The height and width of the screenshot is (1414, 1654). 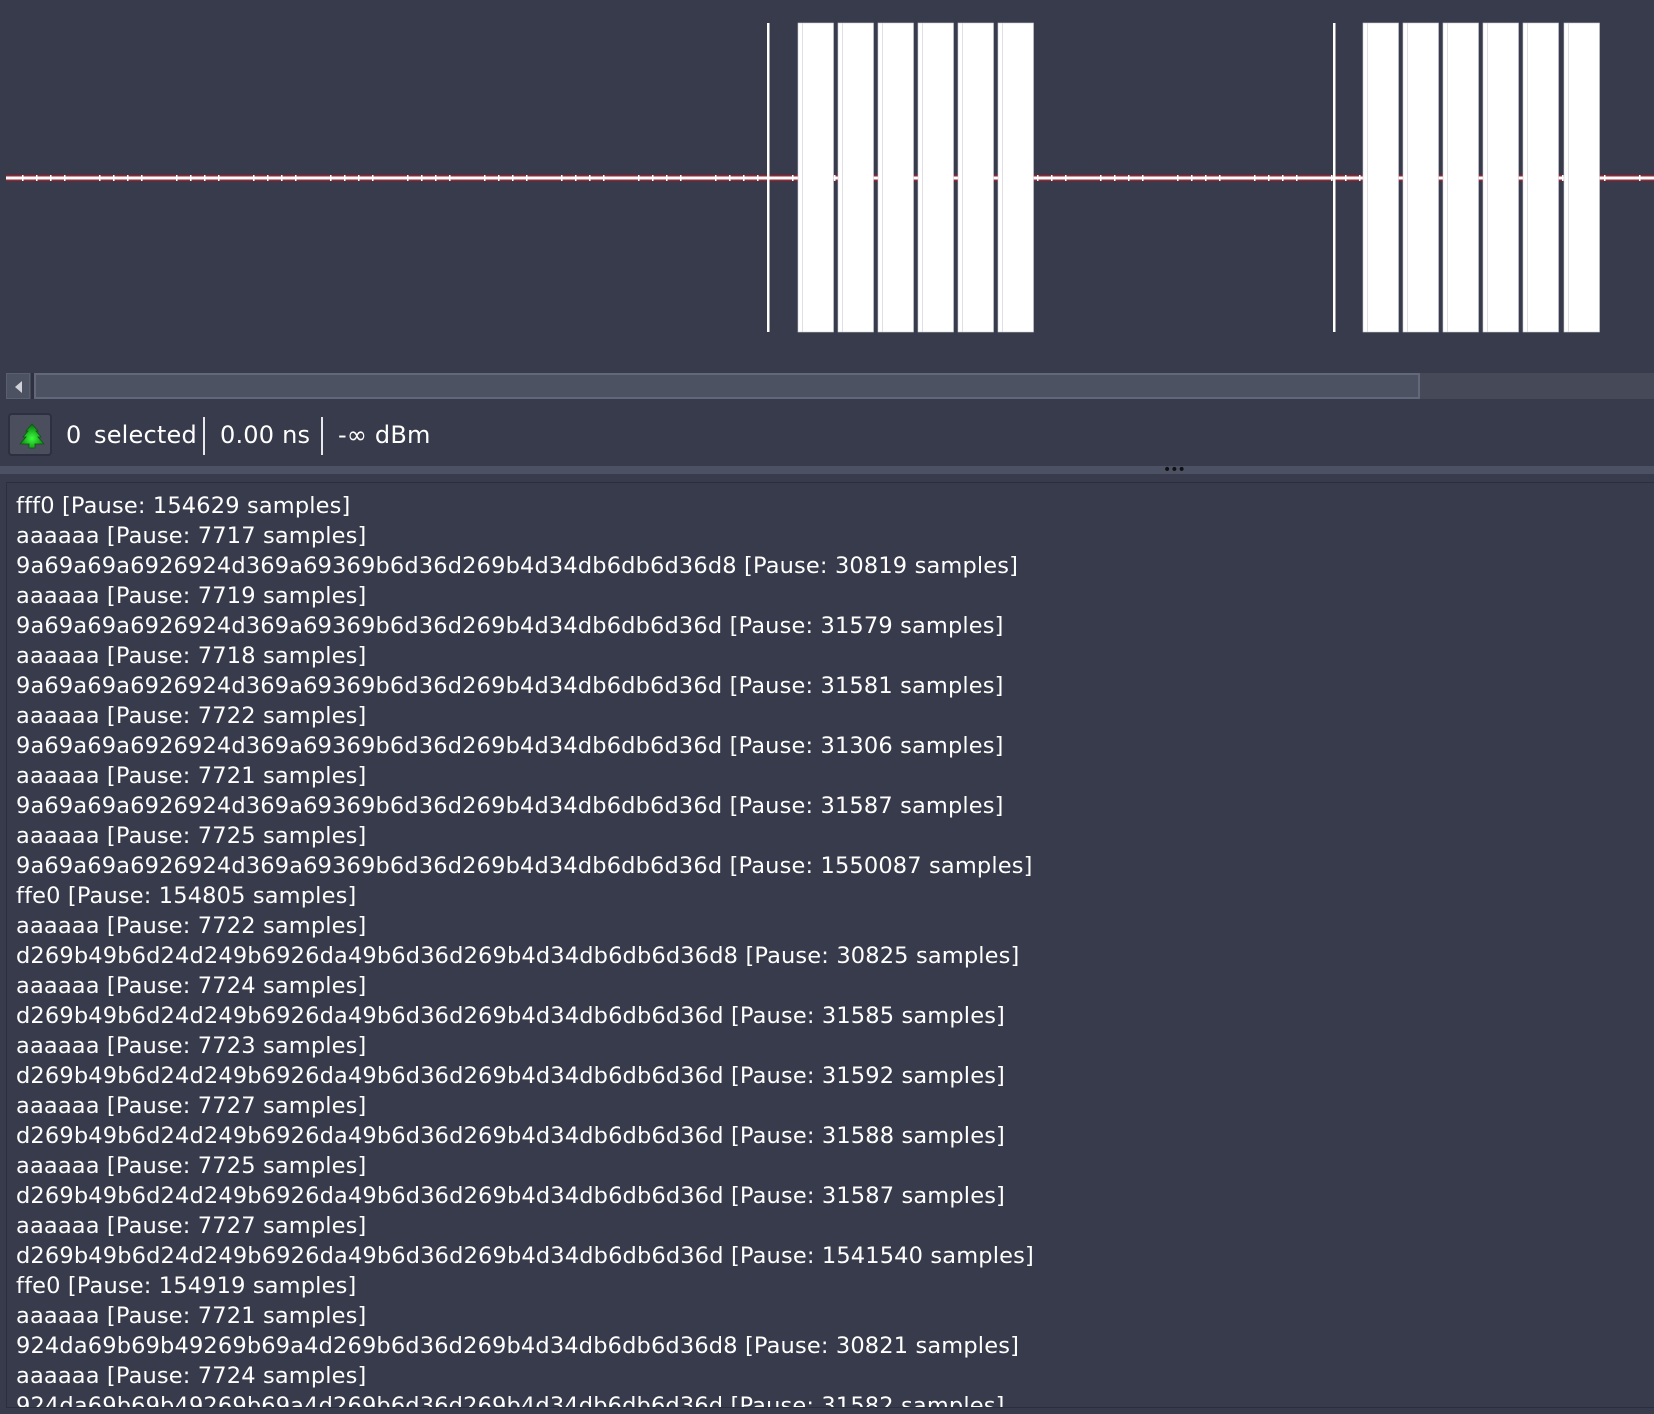 I want to click on scroll-left-button, so click(x=18, y=386).